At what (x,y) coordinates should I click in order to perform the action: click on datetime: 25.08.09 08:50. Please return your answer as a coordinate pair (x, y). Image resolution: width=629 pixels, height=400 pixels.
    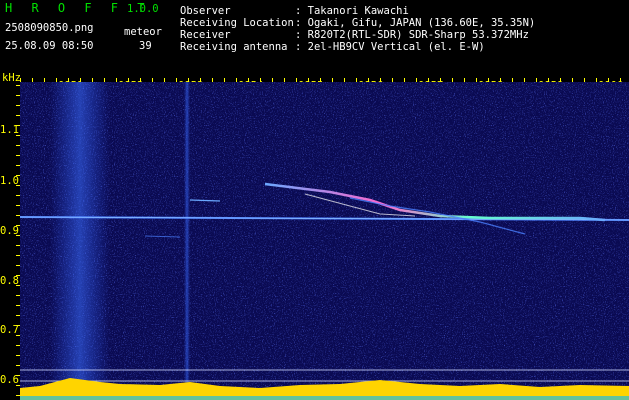
    Looking at the image, I should click on (49, 46).